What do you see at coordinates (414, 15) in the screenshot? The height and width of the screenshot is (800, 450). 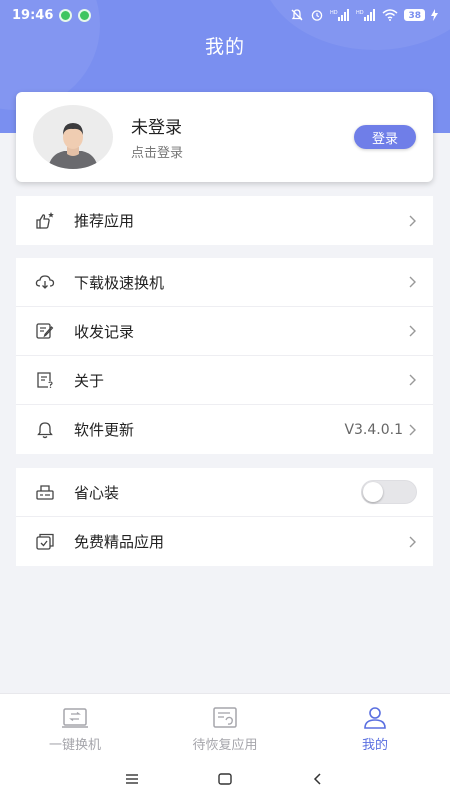 I see `battery-icon: 38` at bounding box center [414, 15].